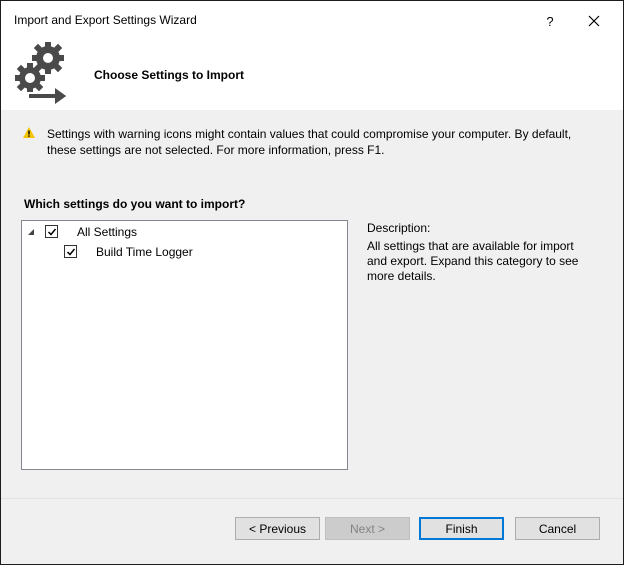  Describe the element at coordinates (557, 528) in the screenshot. I see `cancel-button: Cancel` at that location.